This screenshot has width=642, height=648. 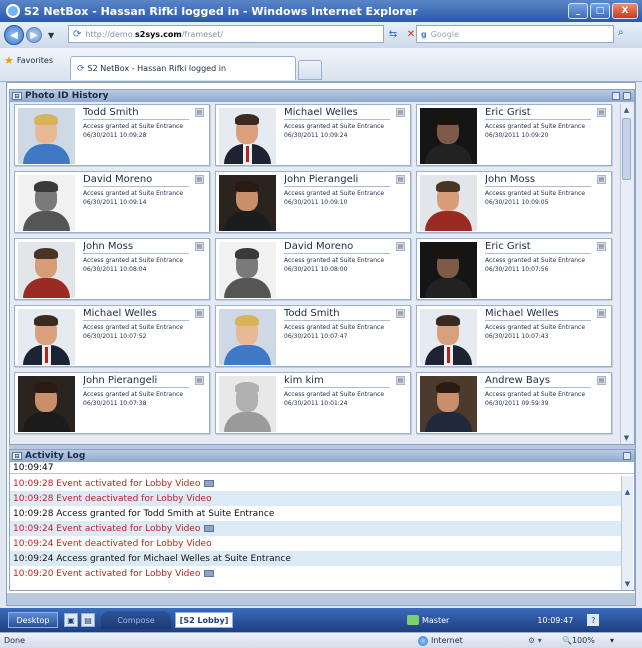 What do you see at coordinates (423, 640) in the screenshot?
I see `globe-icon` at bounding box center [423, 640].